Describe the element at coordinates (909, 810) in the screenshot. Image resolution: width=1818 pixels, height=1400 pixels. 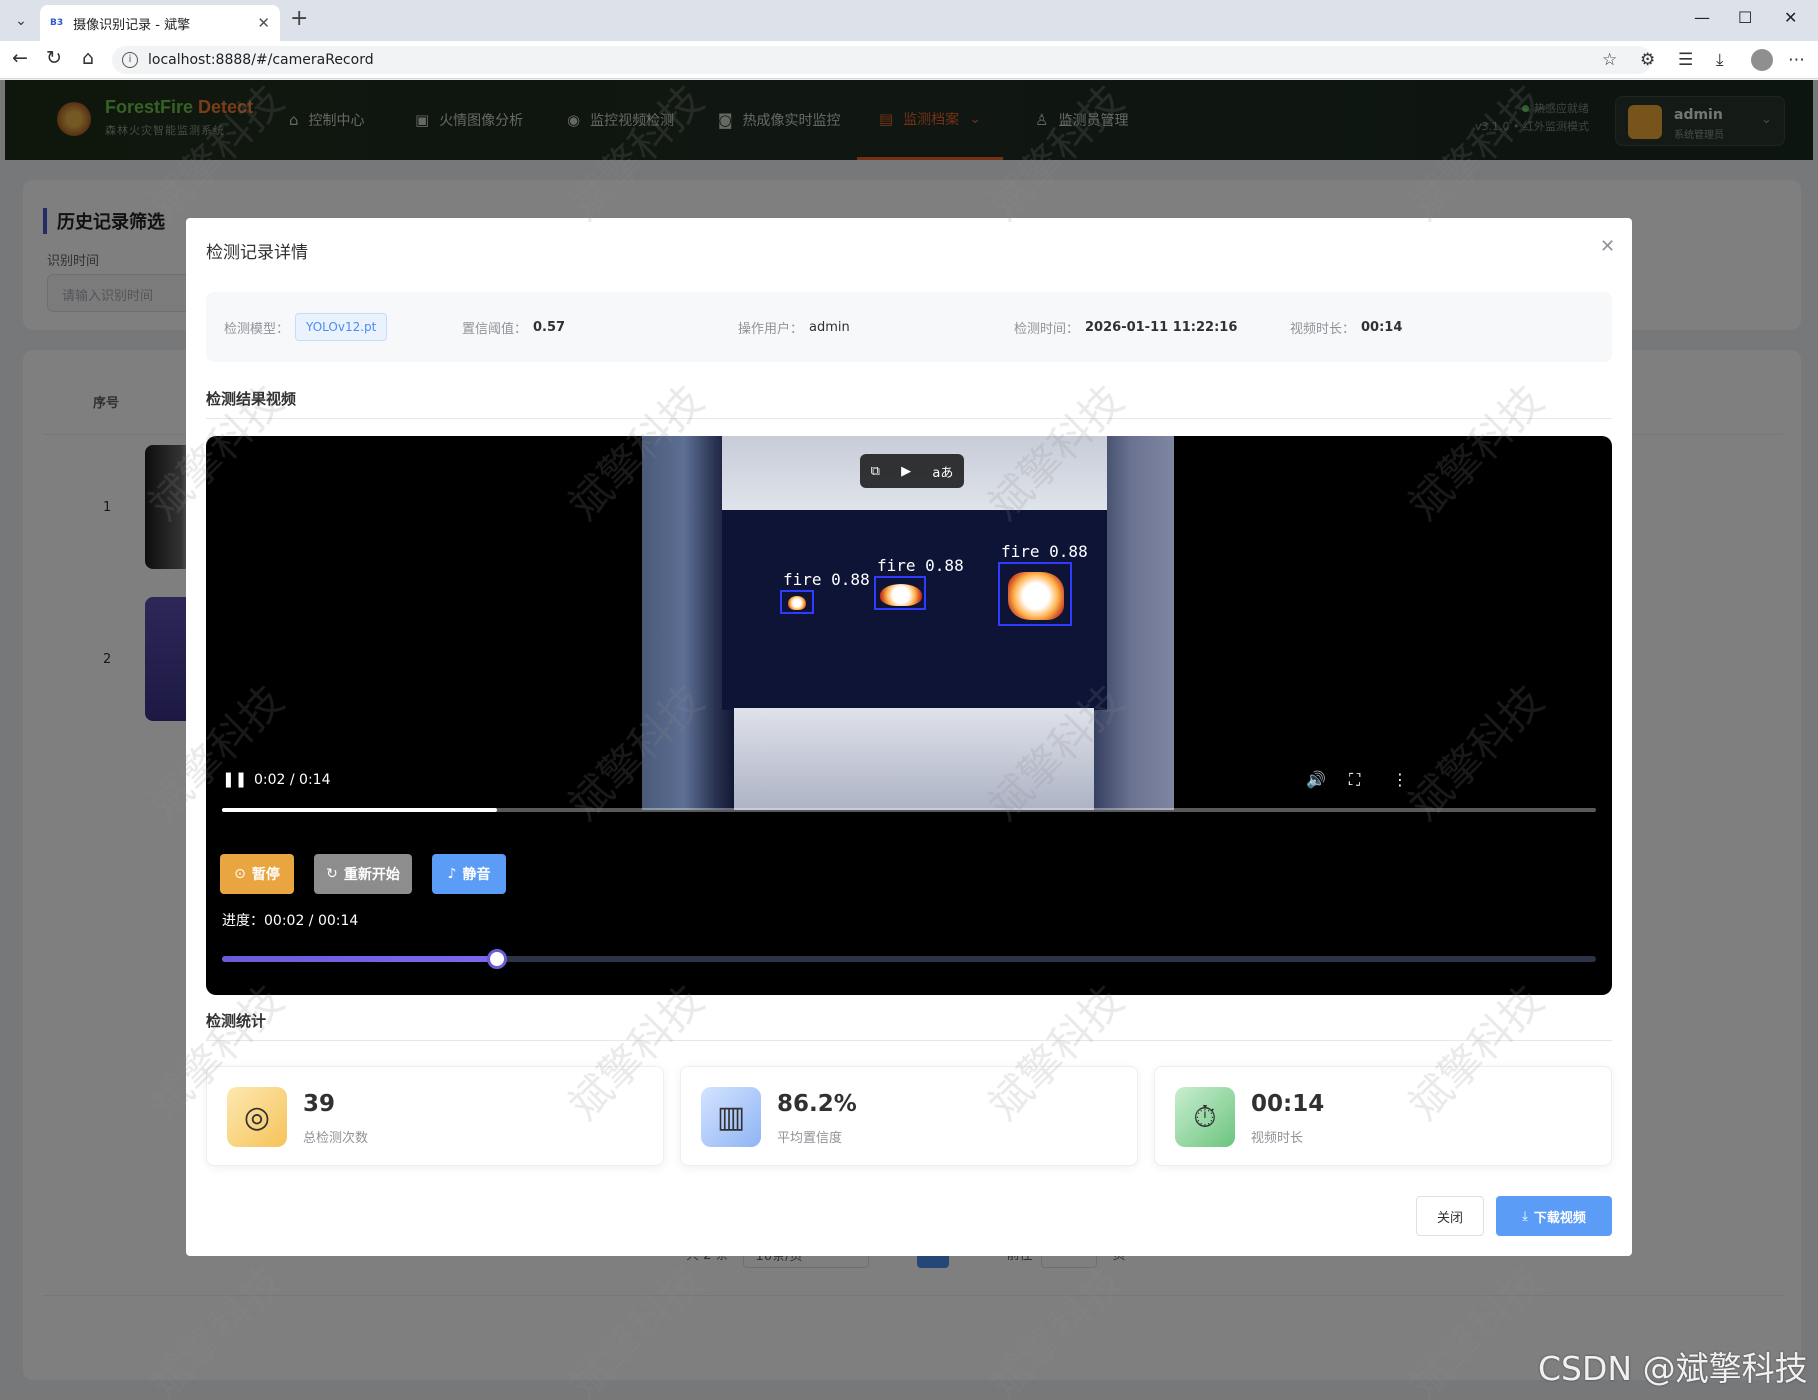
I see `video-timeline` at that location.